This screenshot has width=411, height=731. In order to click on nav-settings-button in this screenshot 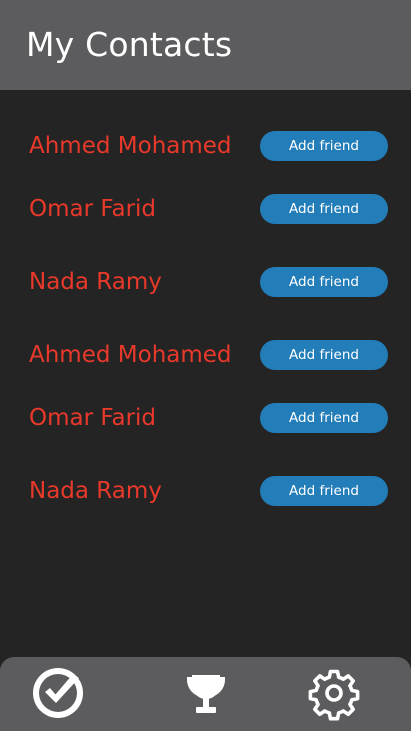, I will do `click(334, 693)`.